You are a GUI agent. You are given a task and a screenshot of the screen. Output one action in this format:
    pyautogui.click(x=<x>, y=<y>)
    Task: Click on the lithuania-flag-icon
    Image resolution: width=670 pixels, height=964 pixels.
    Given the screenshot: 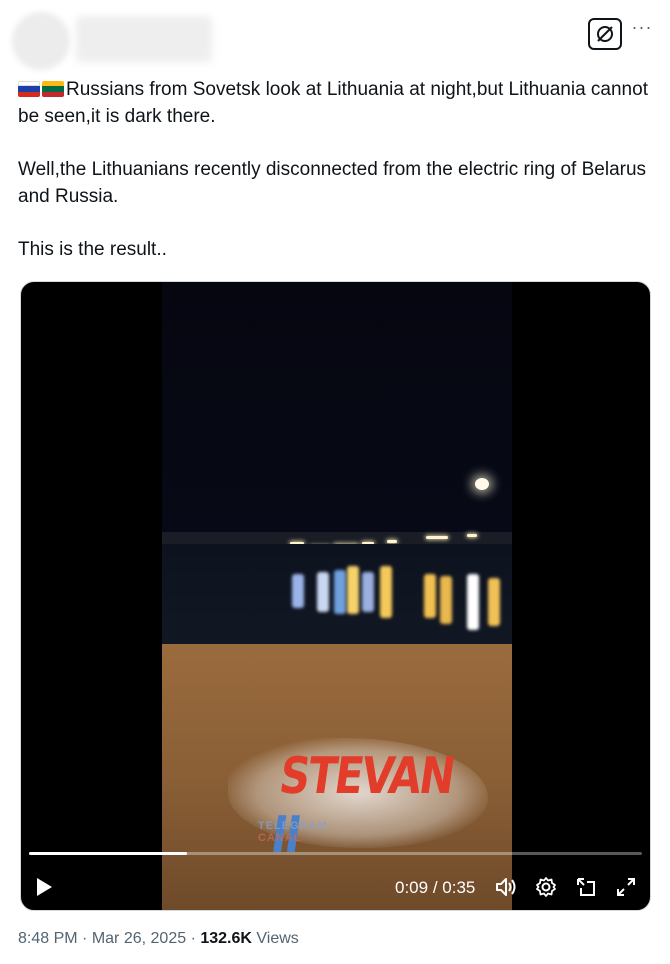 What is the action you would take?
    pyautogui.click(x=53, y=89)
    